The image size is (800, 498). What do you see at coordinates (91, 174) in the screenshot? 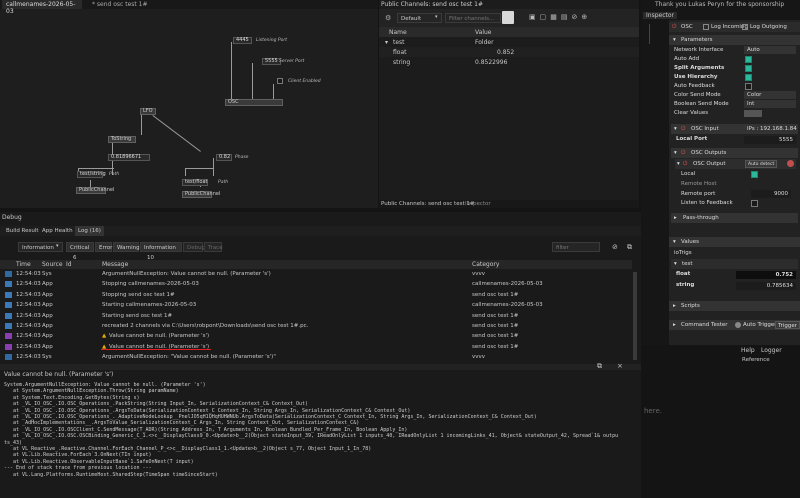
I see `path-string-box: test/string` at bounding box center [91, 174].